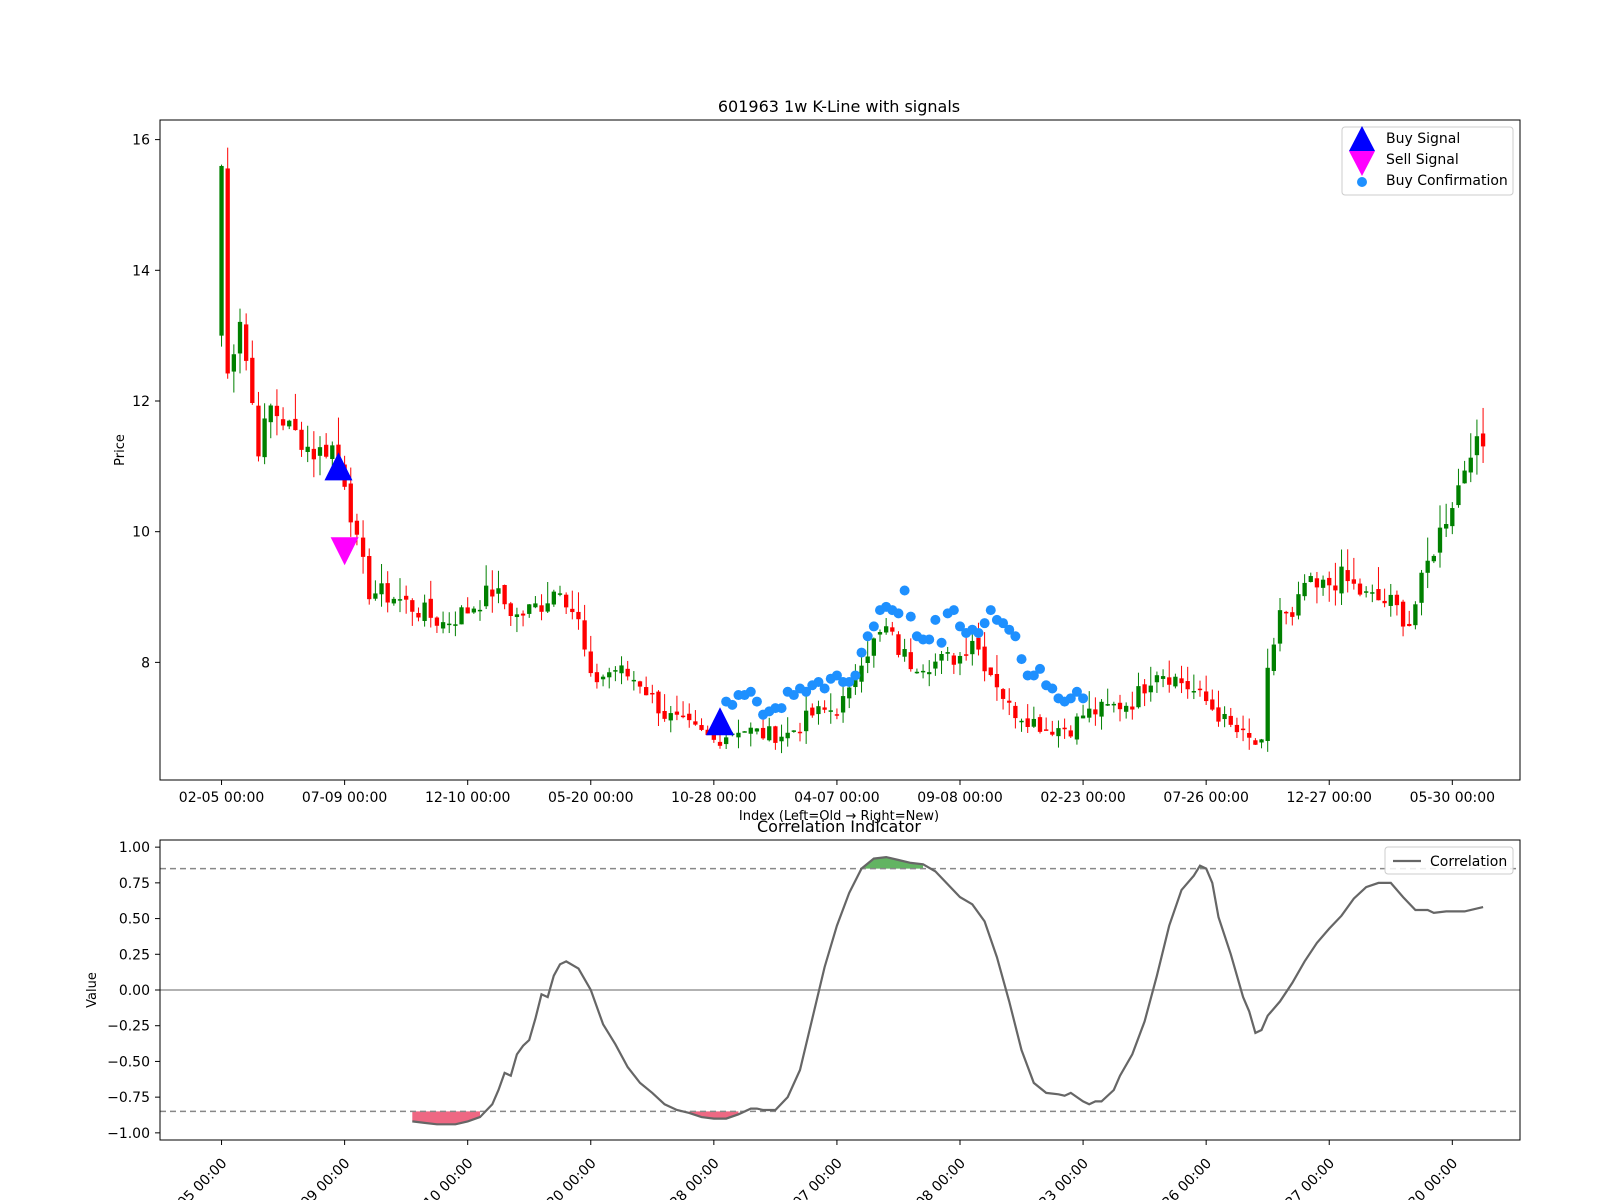 This screenshot has height=1200, width=1600. I want to click on correlation-x-tick-label: 05-30 00:00, so click(1425, 1178).